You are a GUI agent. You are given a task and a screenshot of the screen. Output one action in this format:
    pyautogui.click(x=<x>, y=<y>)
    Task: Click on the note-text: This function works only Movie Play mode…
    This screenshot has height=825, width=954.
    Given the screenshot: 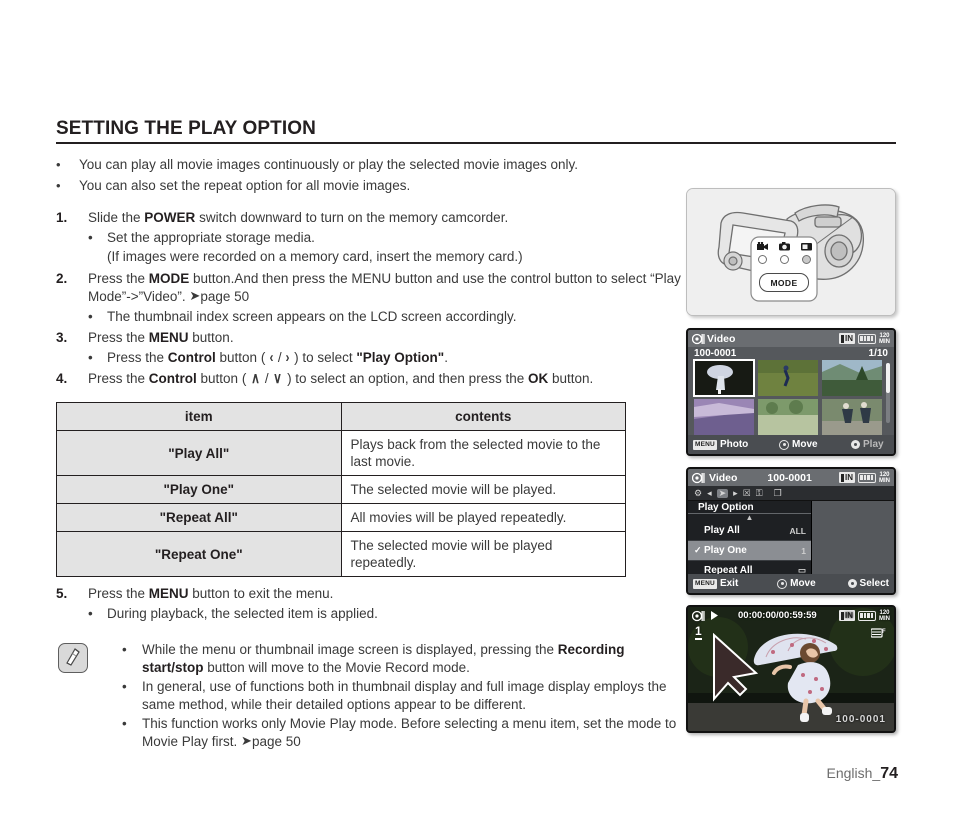 What is the action you would take?
    pyautogui.click(x=411, y=733)
    